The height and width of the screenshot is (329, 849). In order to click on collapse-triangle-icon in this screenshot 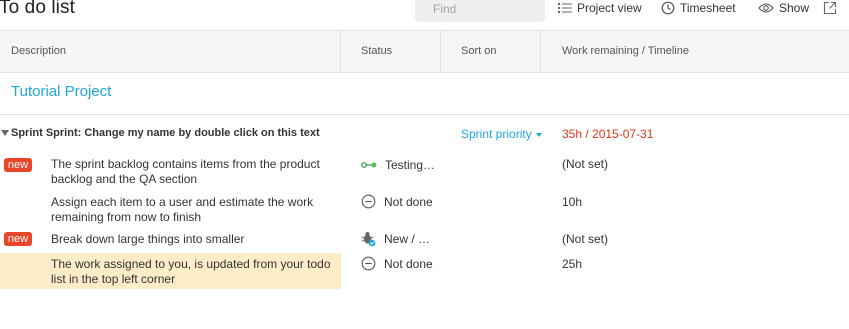, I will do `click(5, 133)`.